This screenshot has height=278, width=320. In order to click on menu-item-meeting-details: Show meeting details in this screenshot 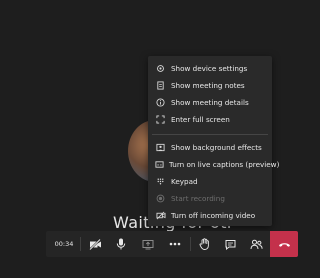, I will do `click(210, 102)`.